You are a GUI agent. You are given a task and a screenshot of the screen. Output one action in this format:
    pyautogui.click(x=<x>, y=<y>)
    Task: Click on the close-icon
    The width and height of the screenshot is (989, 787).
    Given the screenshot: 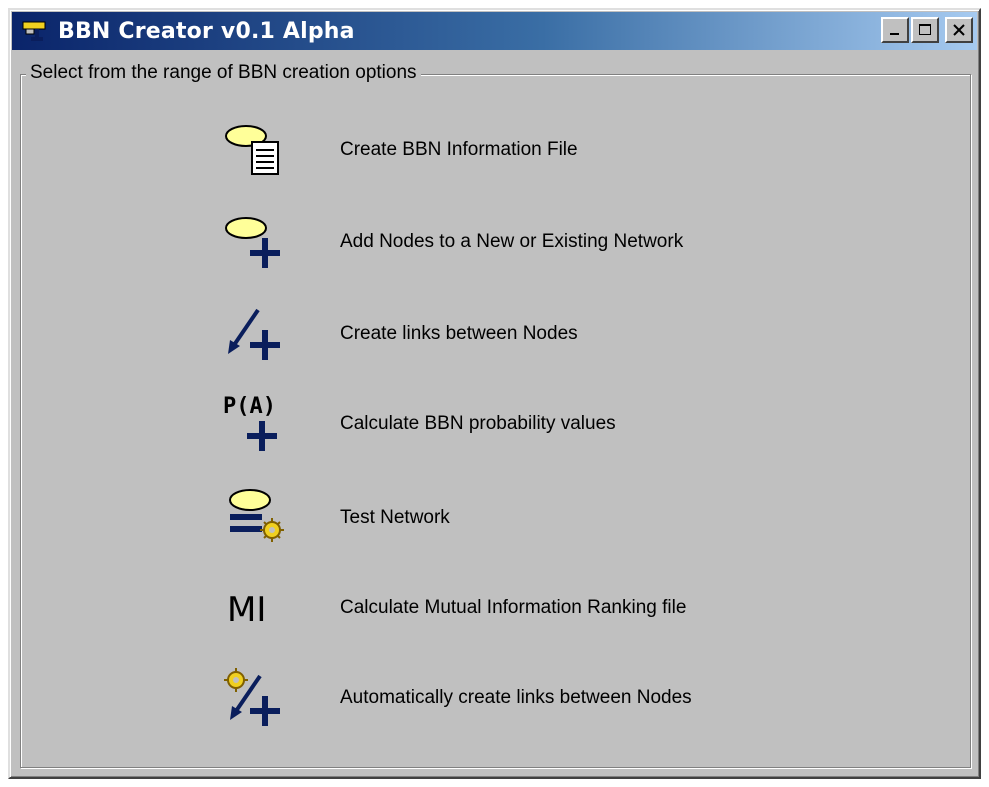 What is the action you would take?
    pyautogui.click(x=959, y=30)
    